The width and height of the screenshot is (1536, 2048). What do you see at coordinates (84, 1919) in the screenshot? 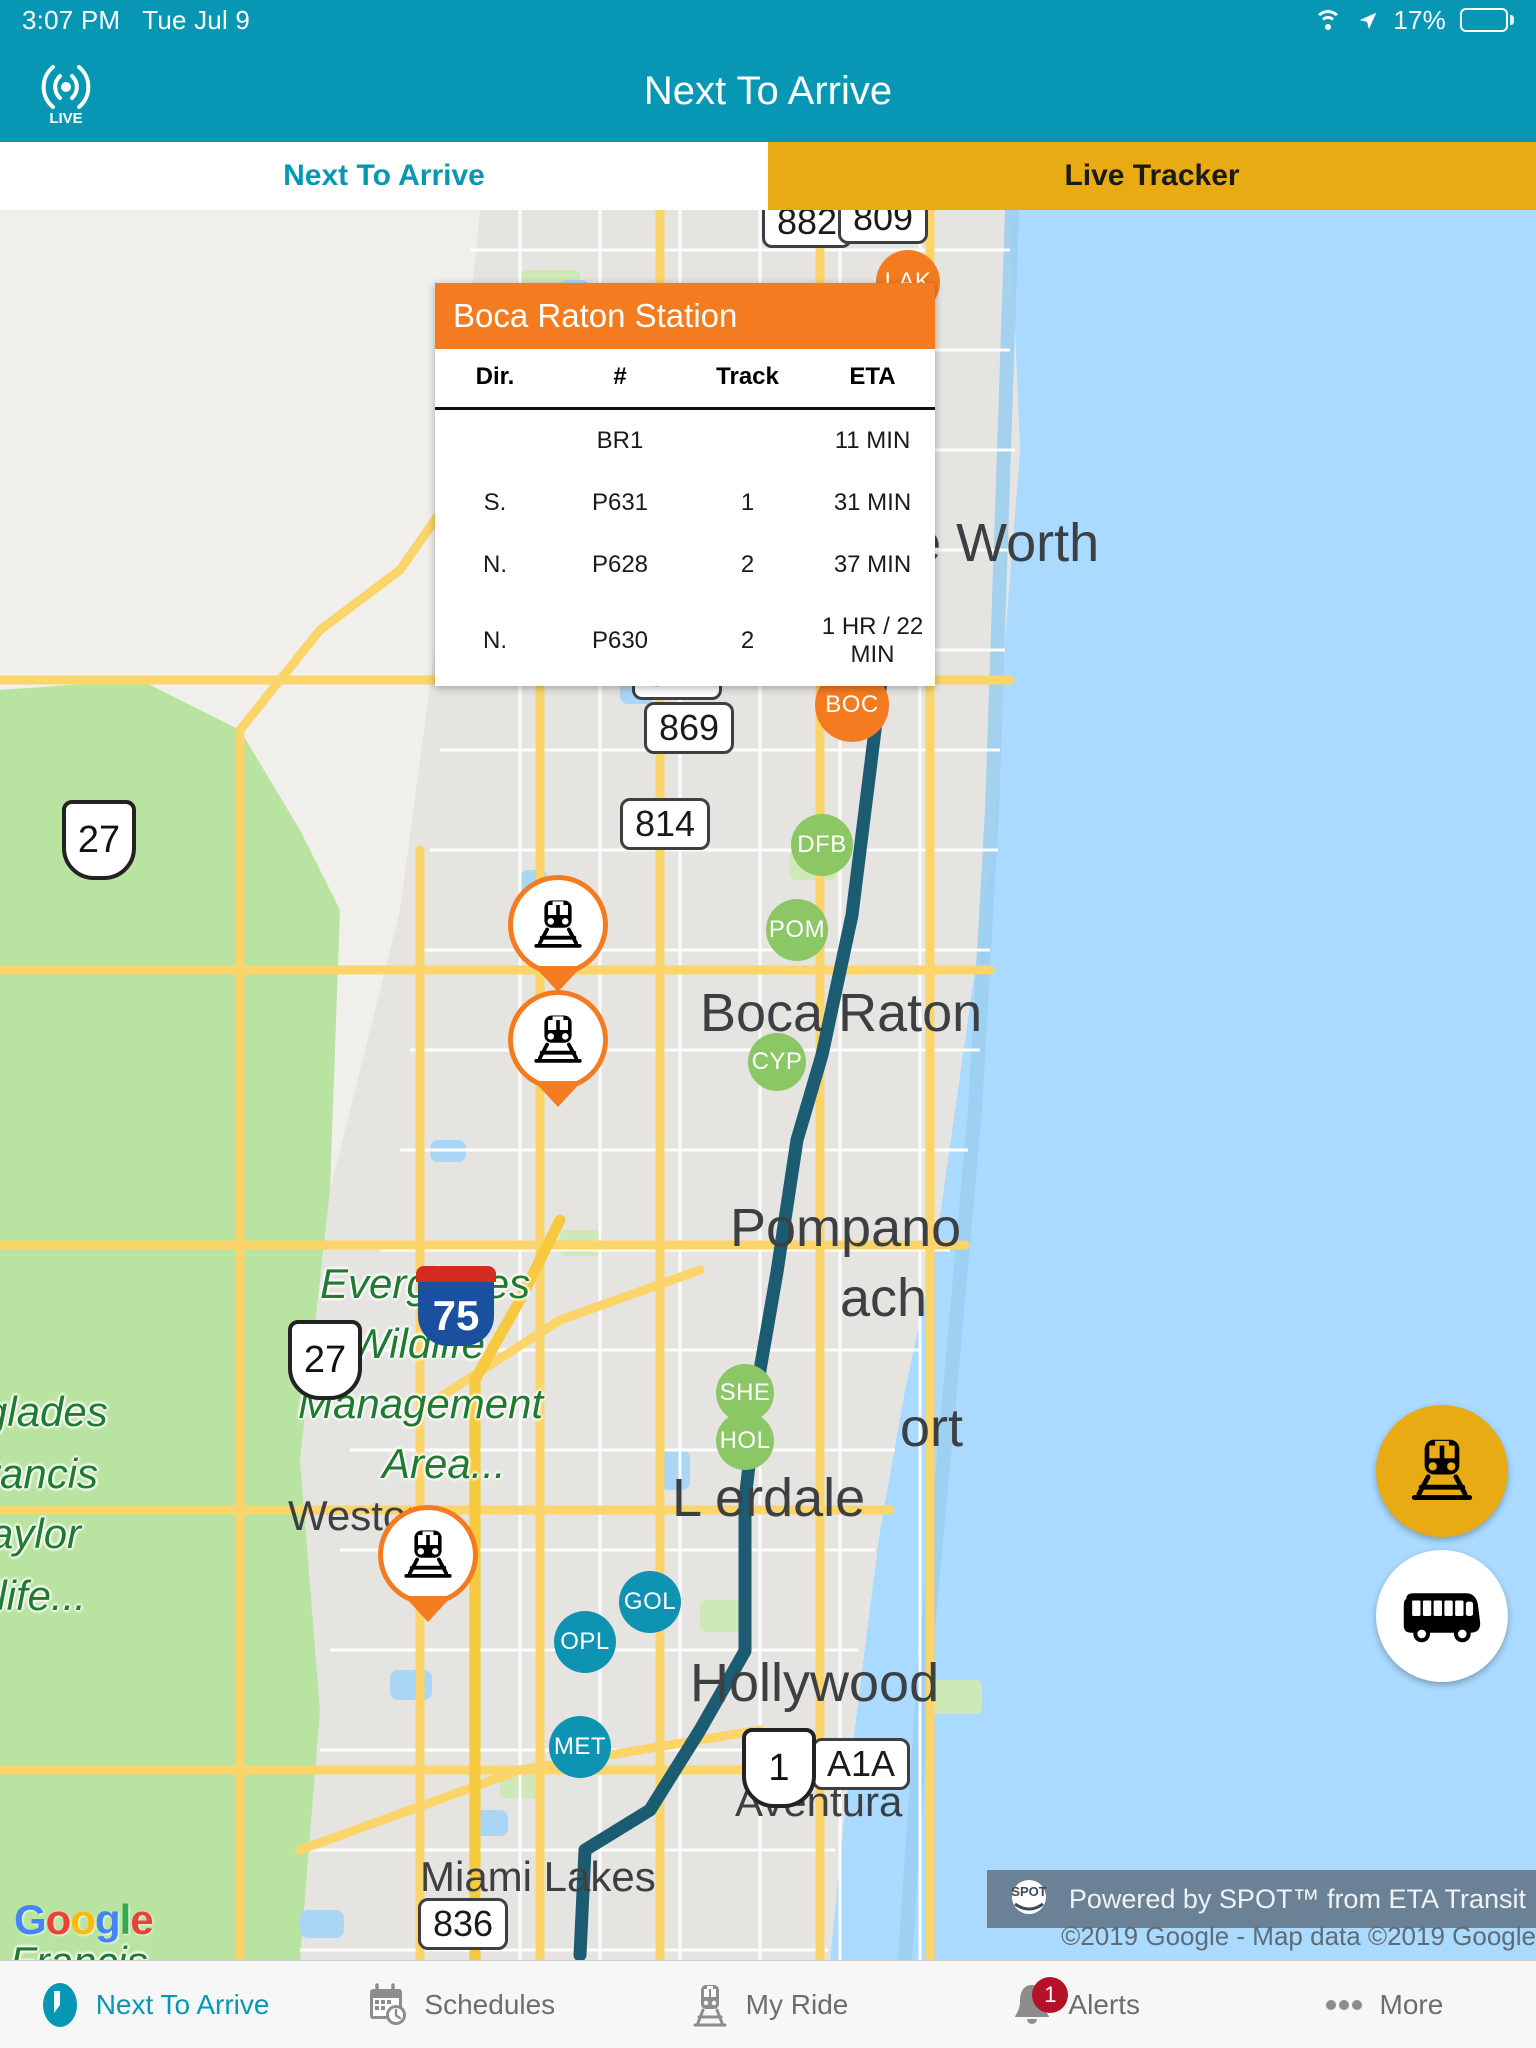
I see `google-logo: Google` at bounding box center [84, 1919].